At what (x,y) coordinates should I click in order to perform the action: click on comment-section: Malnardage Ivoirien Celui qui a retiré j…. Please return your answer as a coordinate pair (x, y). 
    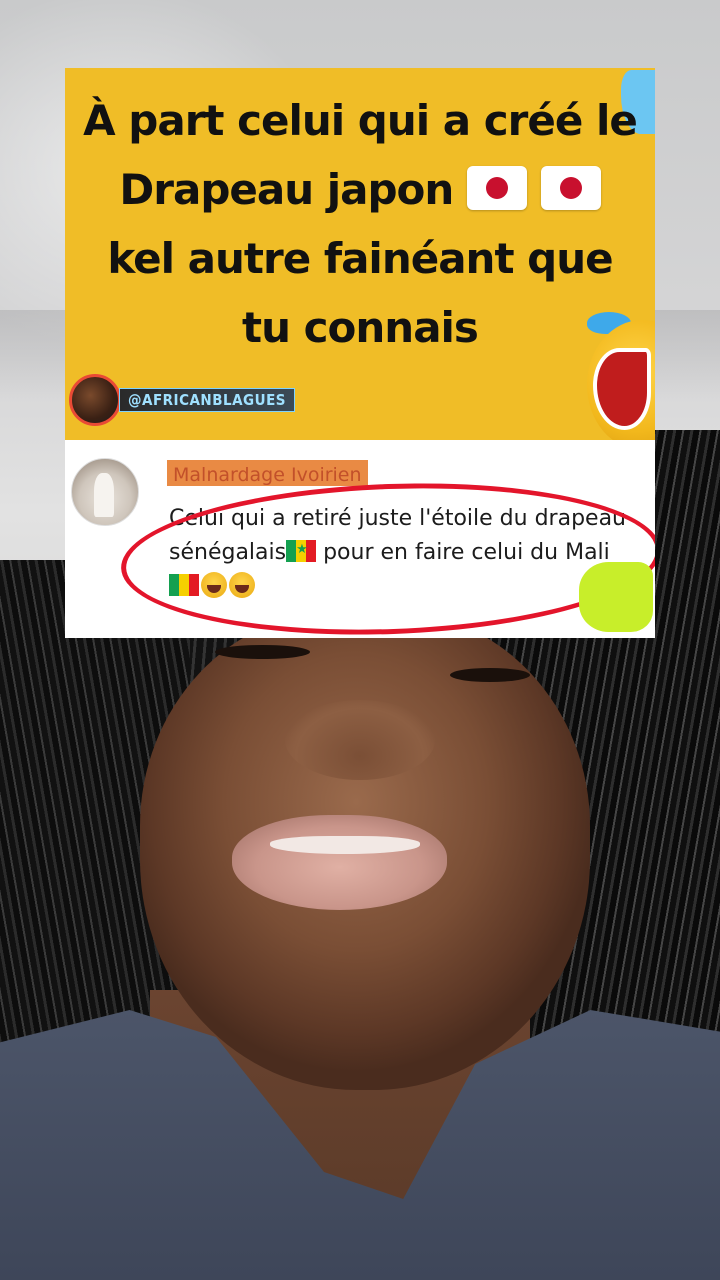
    Looking at the image, I should click on (360, 539).